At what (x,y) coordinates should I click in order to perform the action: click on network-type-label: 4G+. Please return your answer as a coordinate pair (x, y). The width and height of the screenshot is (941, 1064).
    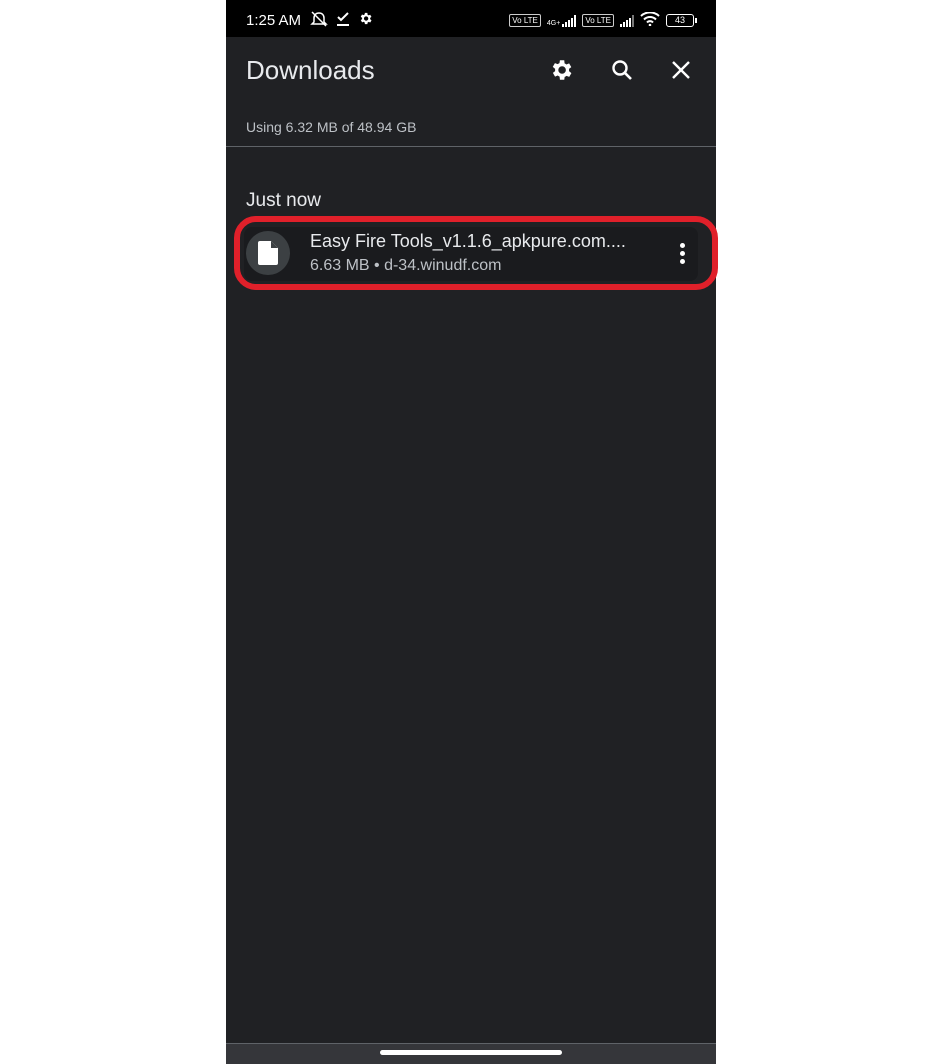
    Looking at the image, I should click on (553, 23).